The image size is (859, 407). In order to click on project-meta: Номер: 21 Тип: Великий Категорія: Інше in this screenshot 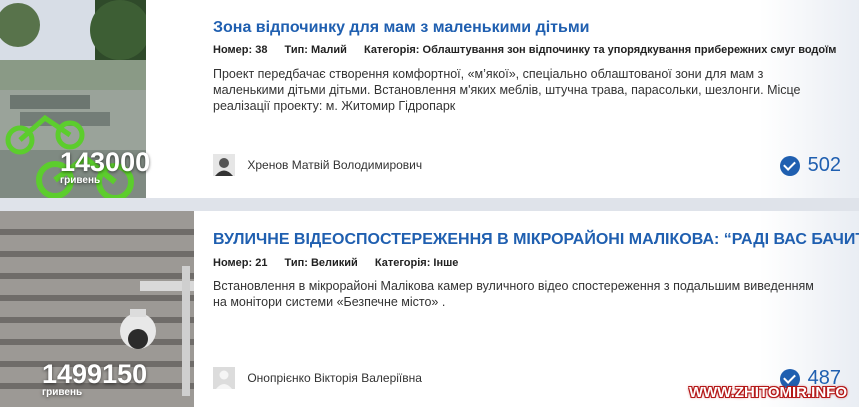, I will do `click(335, 263)`.